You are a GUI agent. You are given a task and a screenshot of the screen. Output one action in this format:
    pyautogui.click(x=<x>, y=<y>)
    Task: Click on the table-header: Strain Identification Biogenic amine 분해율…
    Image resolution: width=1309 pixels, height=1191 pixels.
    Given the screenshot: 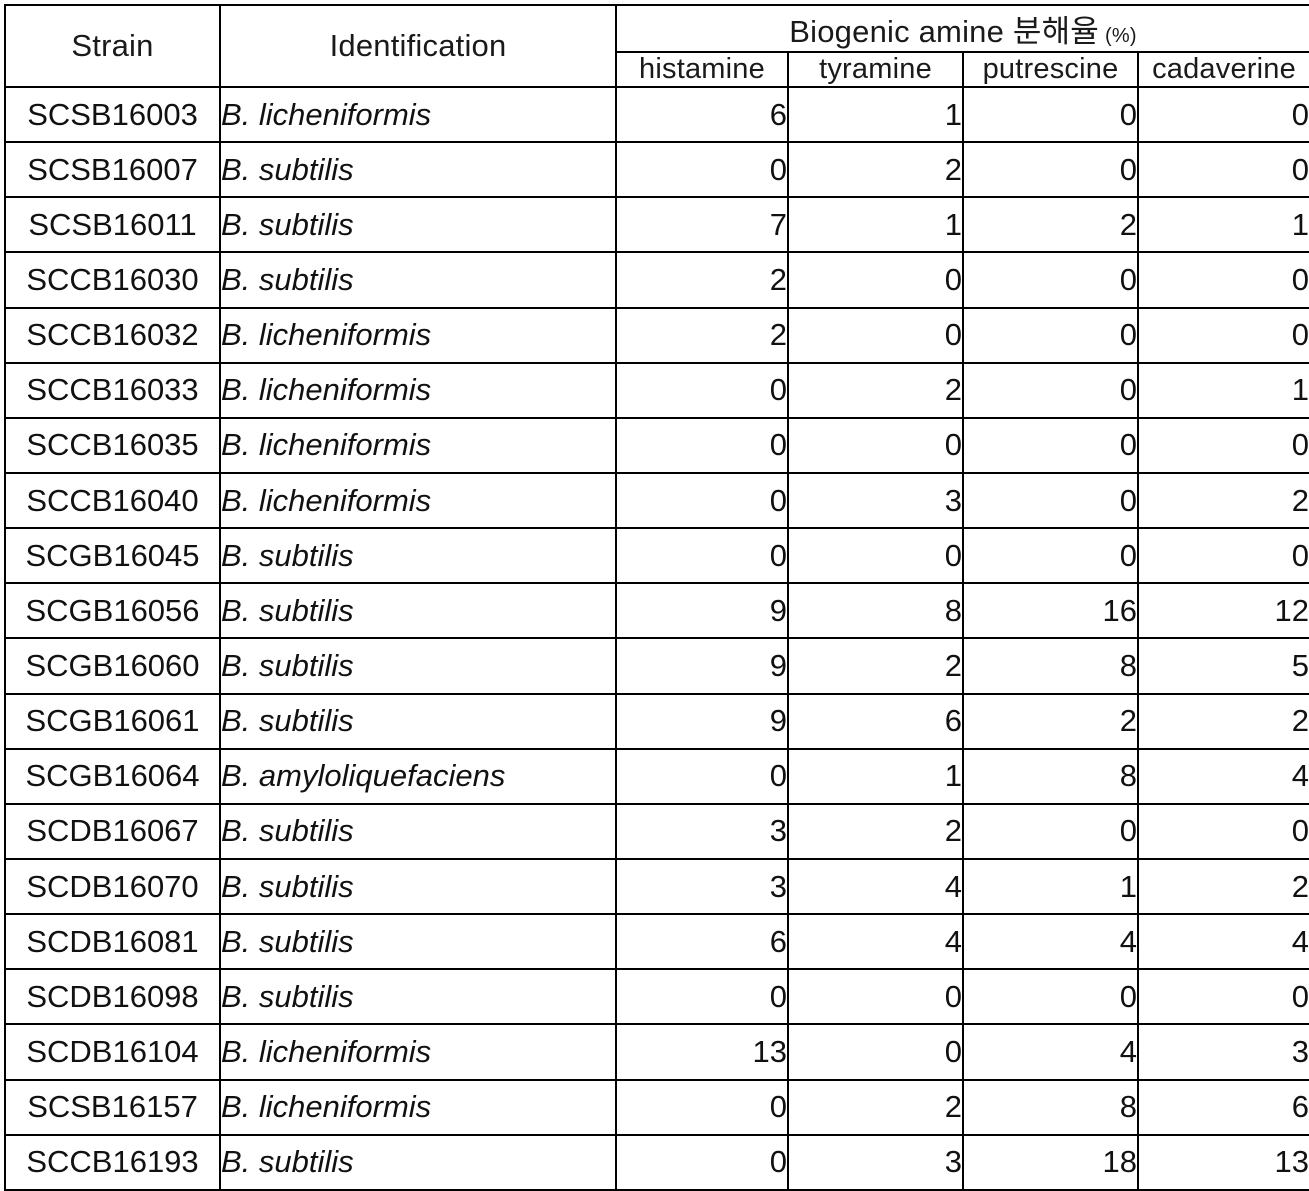 What is the action you would take?
    pyautogui.click(x=656, y=46)
    